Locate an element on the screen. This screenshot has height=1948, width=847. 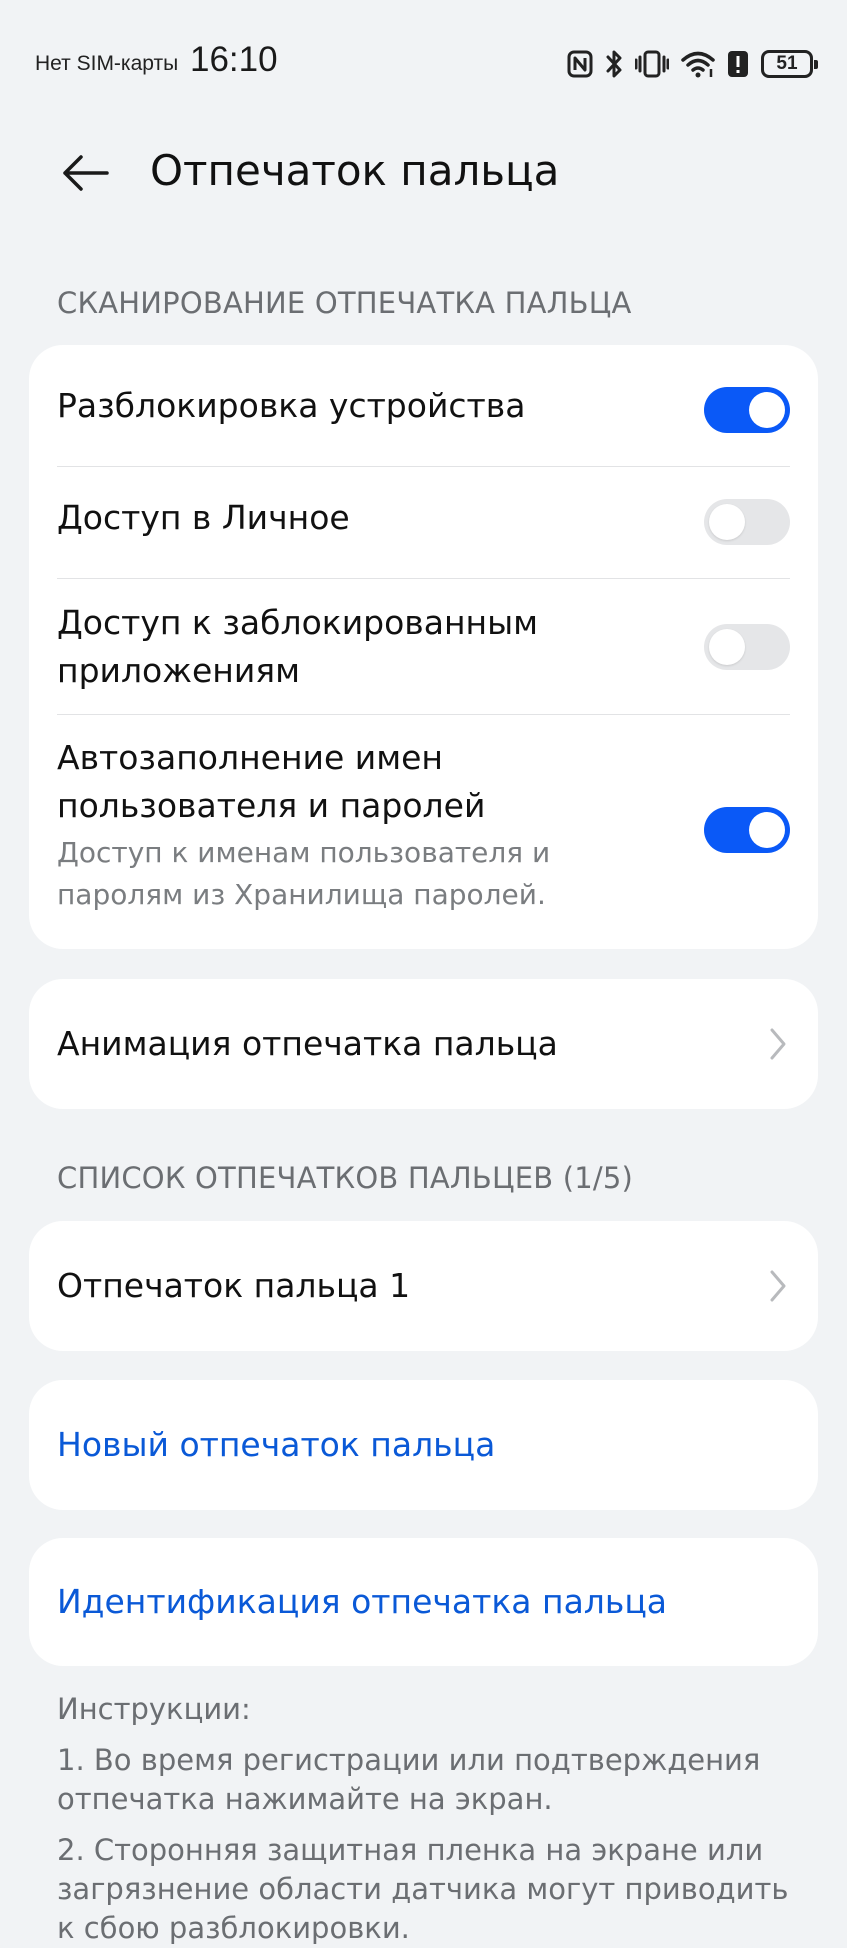
back-arrow-icon is located at coordinates (86, 173).